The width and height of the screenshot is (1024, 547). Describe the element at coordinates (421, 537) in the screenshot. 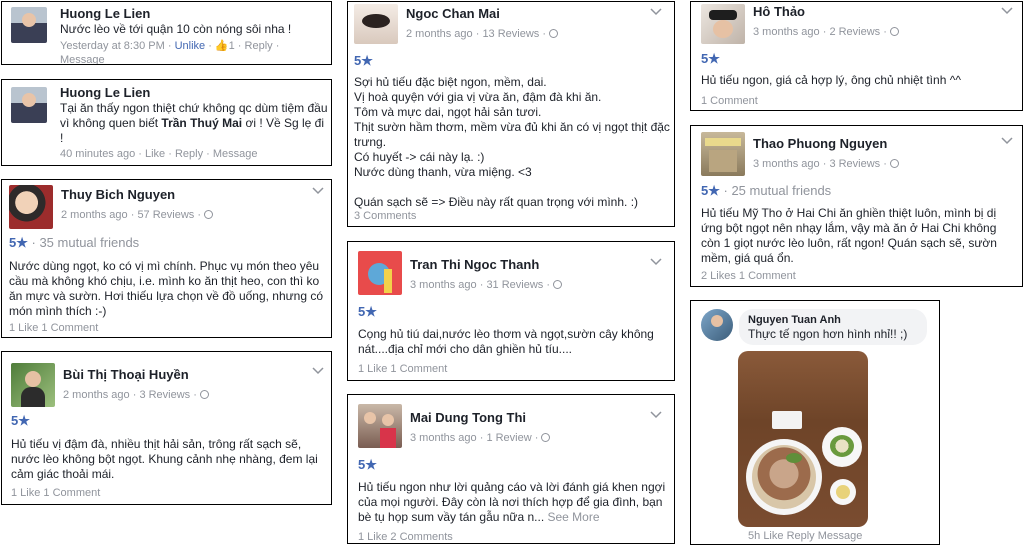

I see `comments-count: 2 Comments` at that location.